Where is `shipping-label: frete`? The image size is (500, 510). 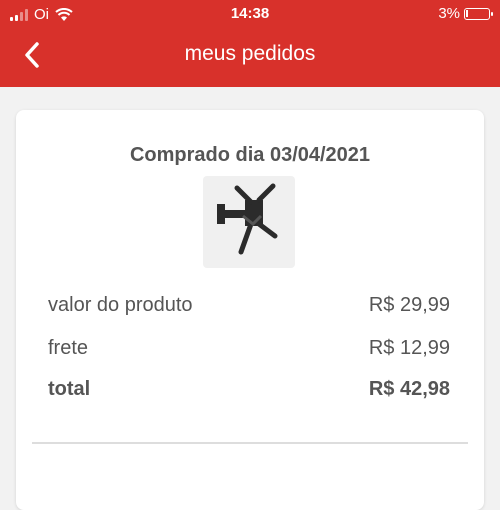 shipping-label: frete is located at coordinates (68, 348).